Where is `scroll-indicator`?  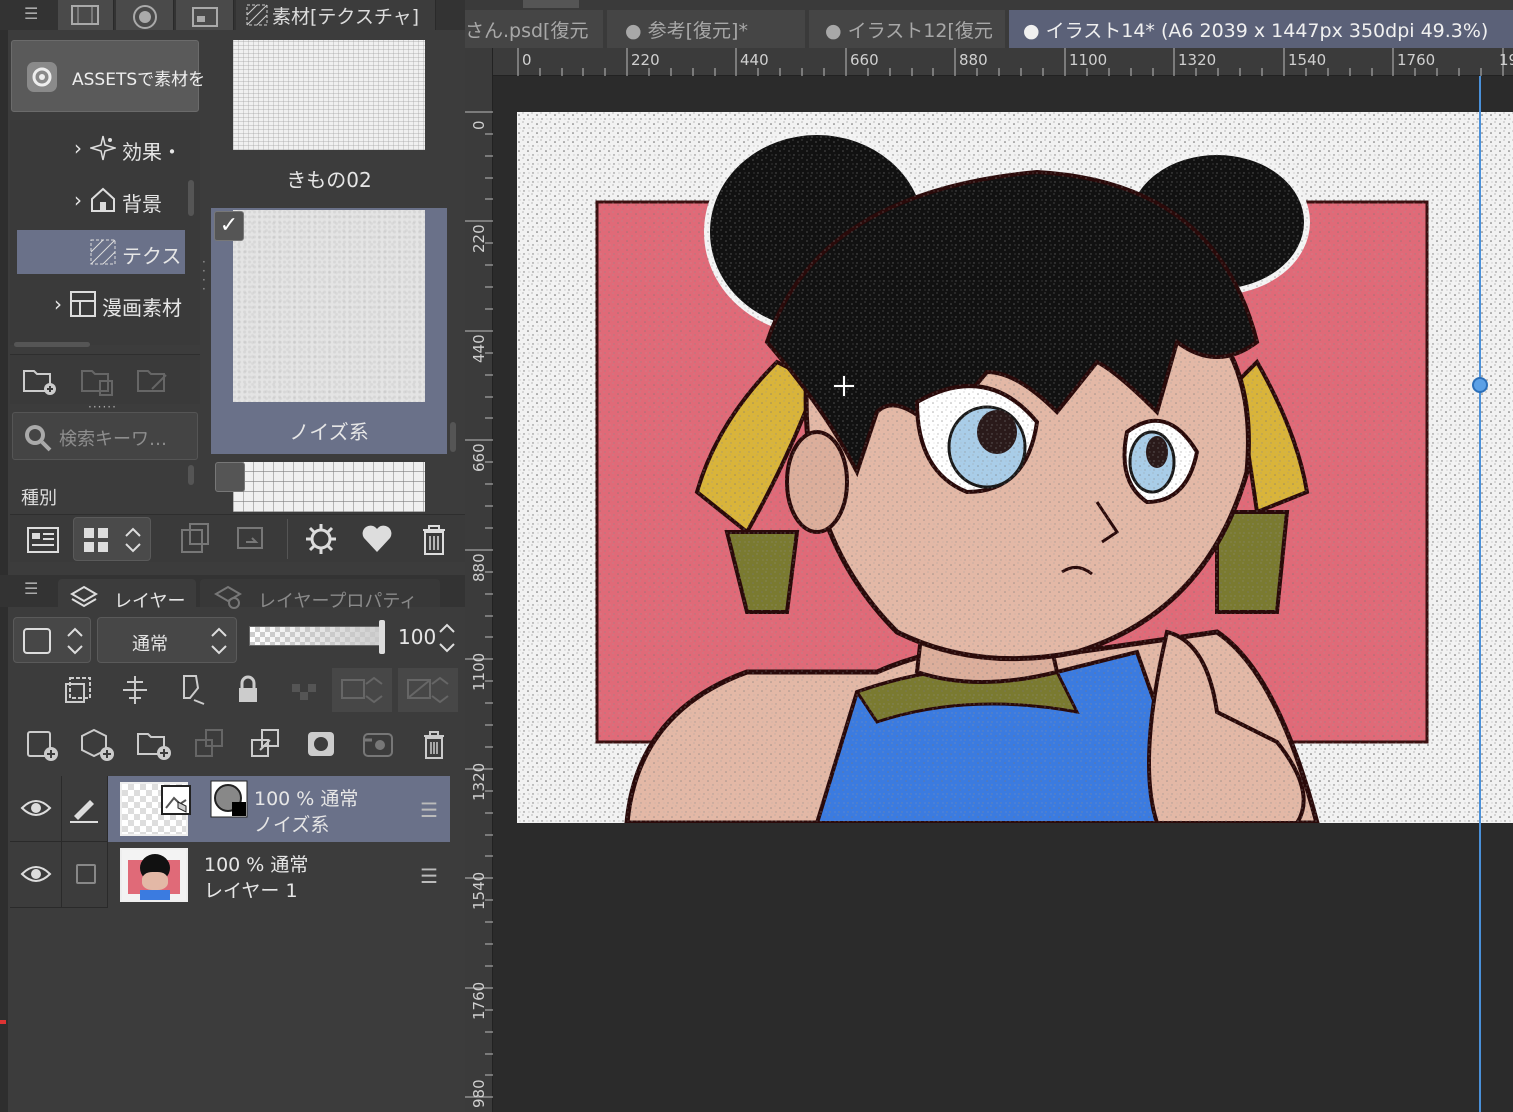
scroll-indicator is located at coordinates (551, 4).